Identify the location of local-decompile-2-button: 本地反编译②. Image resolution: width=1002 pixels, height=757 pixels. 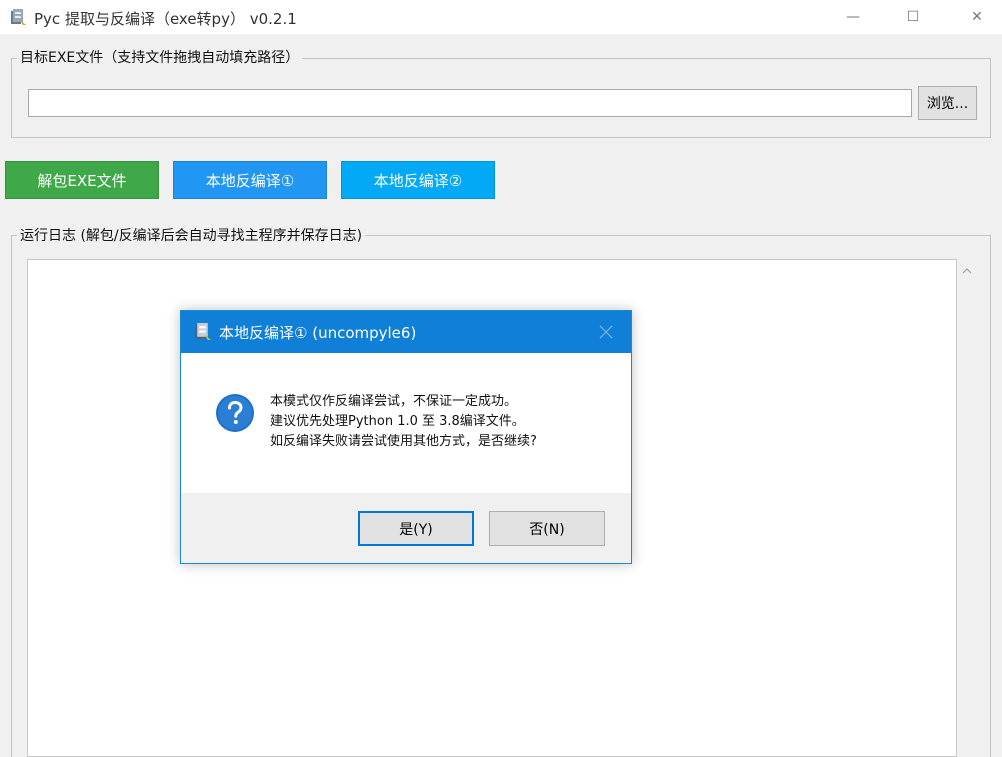
(418, 180).